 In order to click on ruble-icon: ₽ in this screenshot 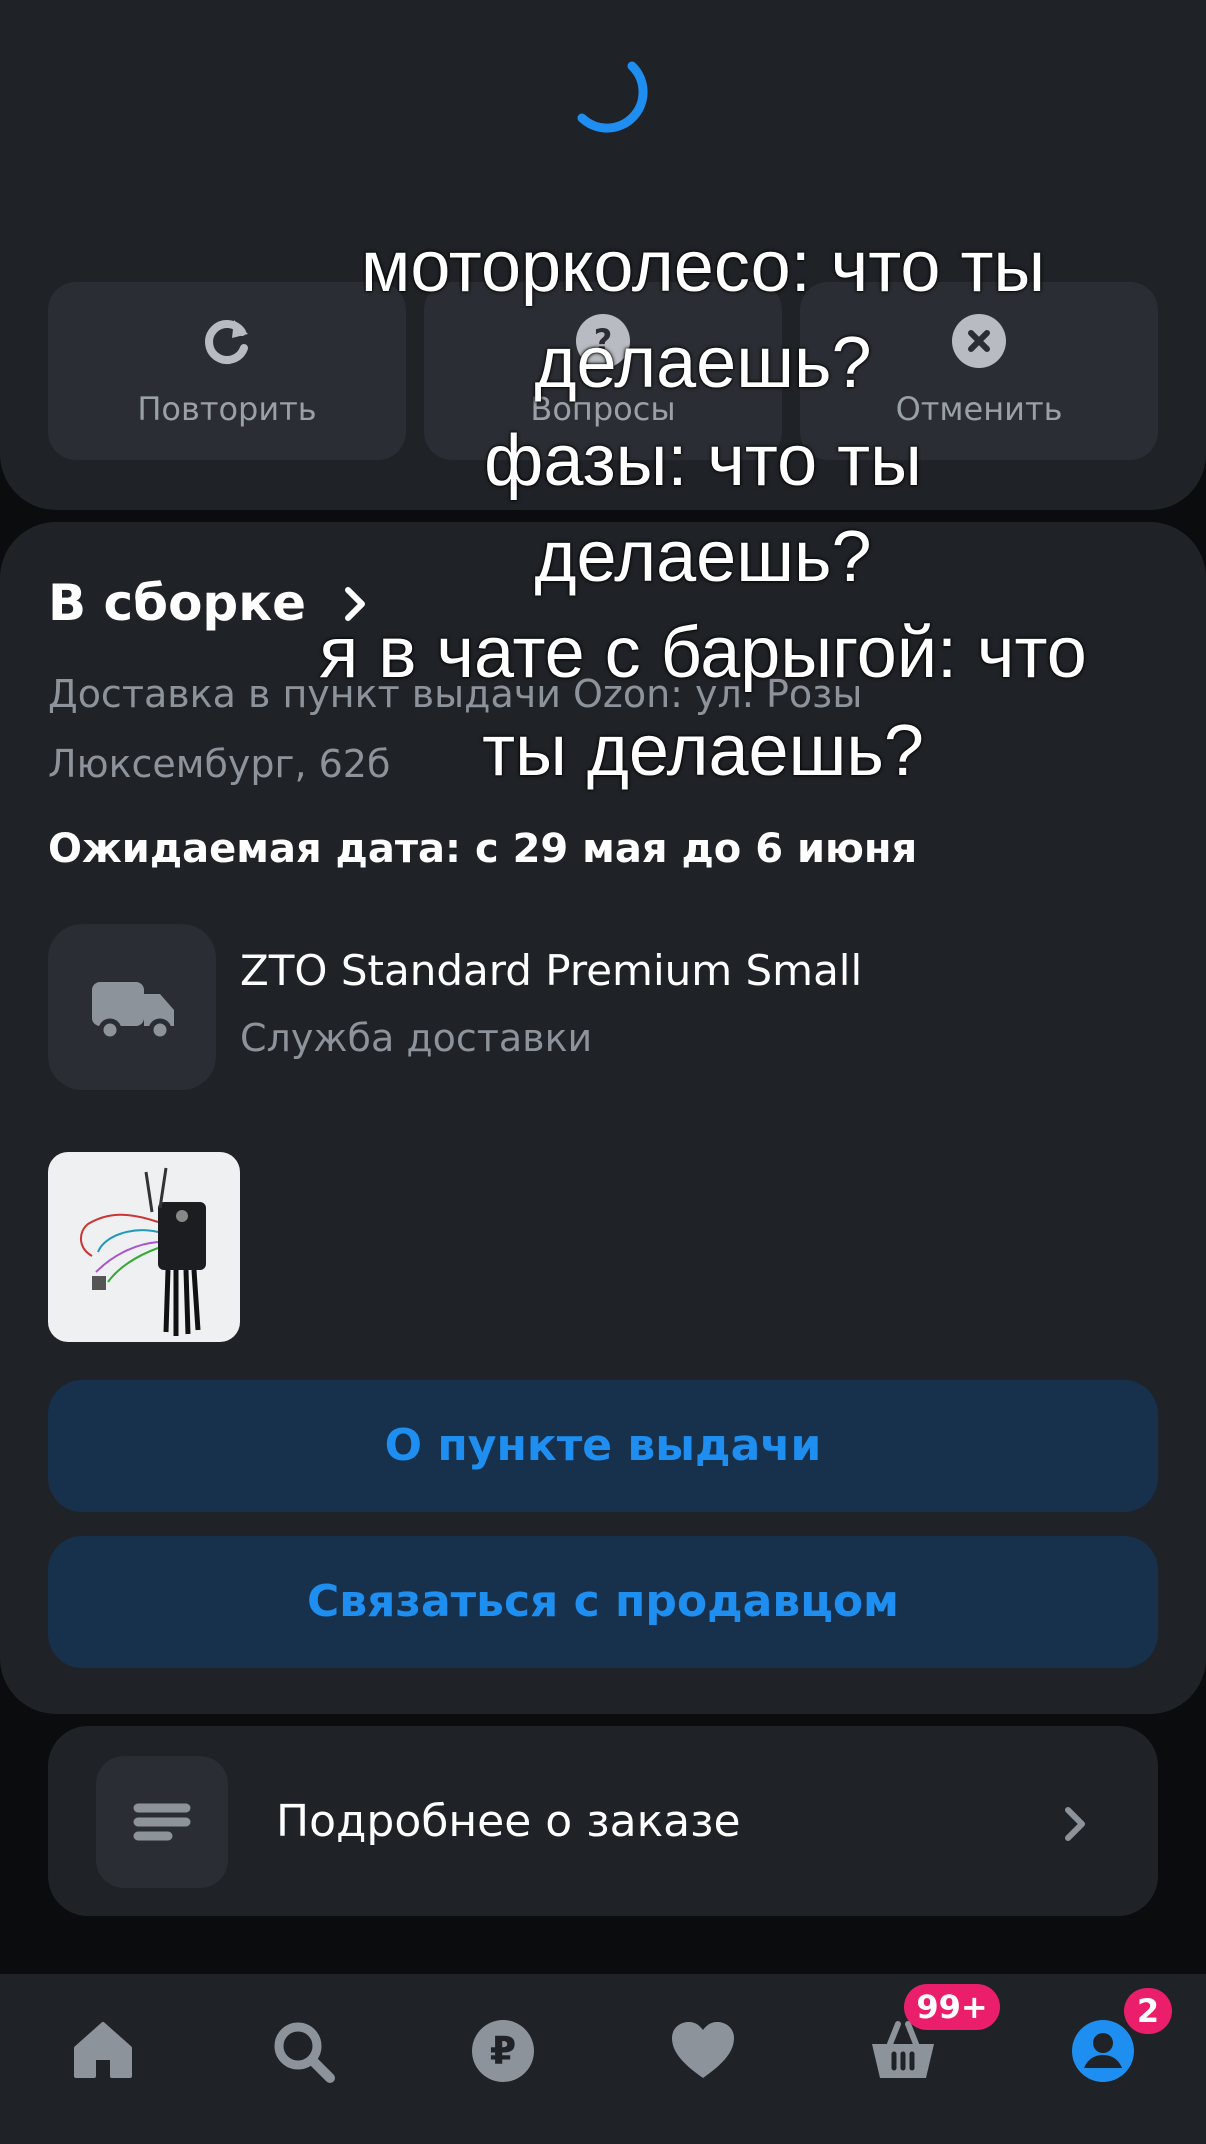, I will do `click(503, 2051)`.